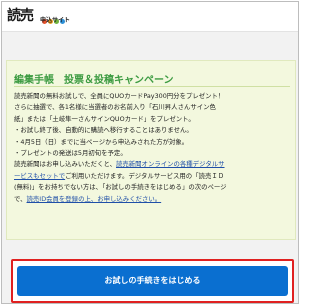  I want to click on campaign-title: 編集手帳 投票＆投稿キャンペーン, so click(94, 80).